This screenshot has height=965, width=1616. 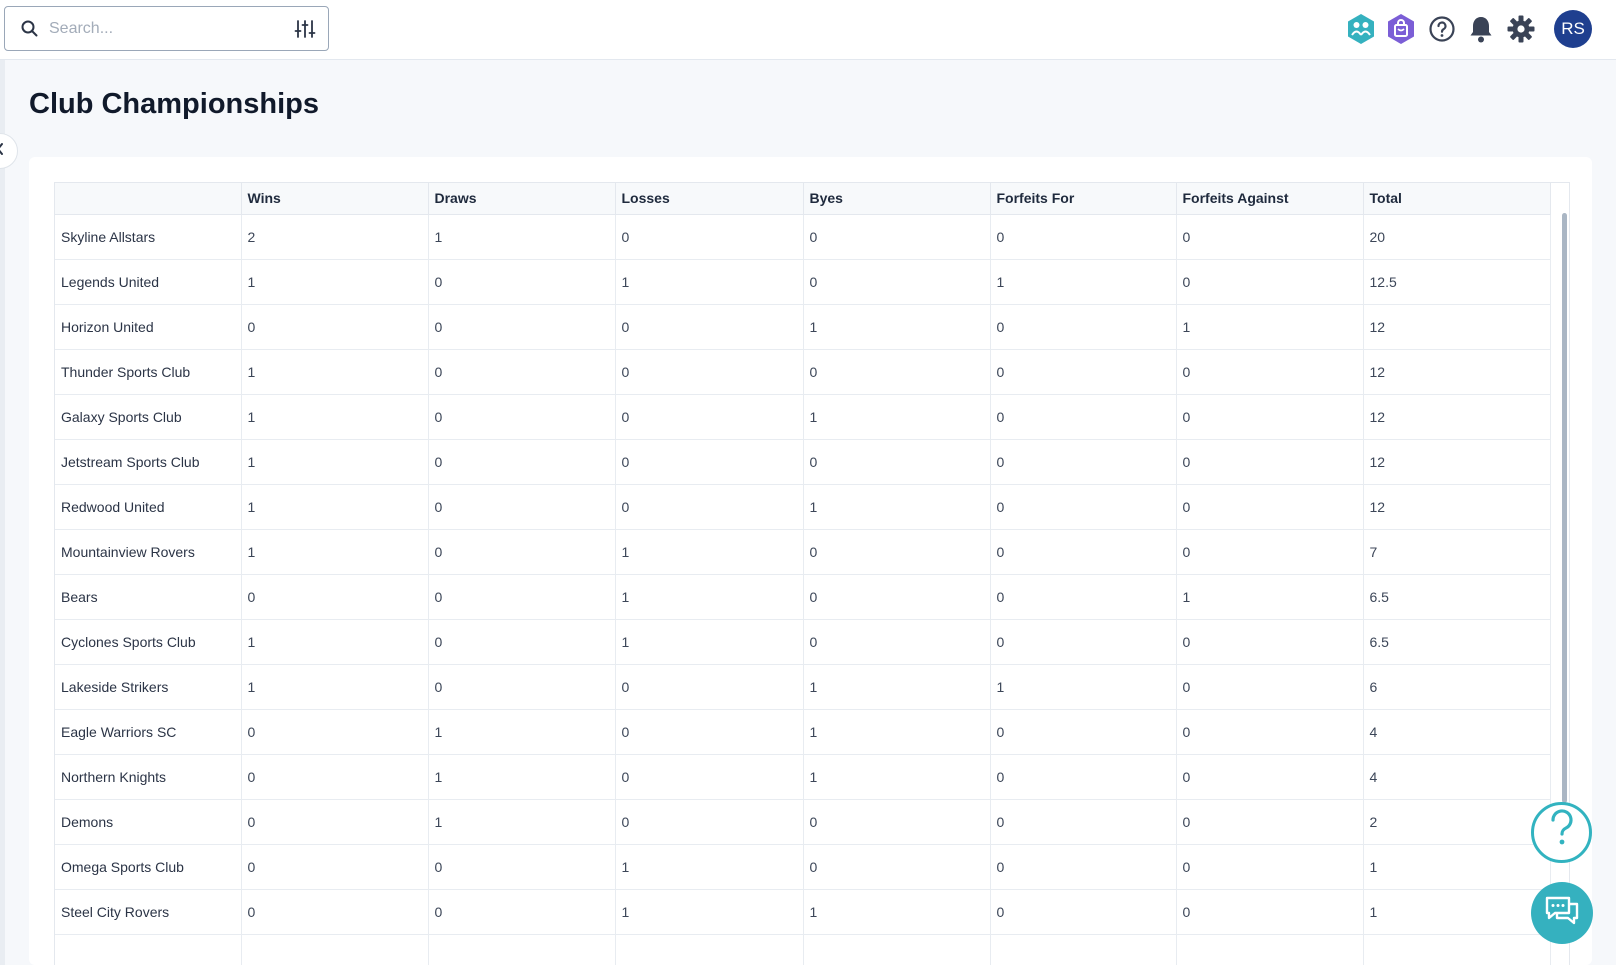 What do you see at coordinates (148, 372) in the screenshot?
I see `team-name-cell: Thunder Sports Club` at bounding box center [148, 372].